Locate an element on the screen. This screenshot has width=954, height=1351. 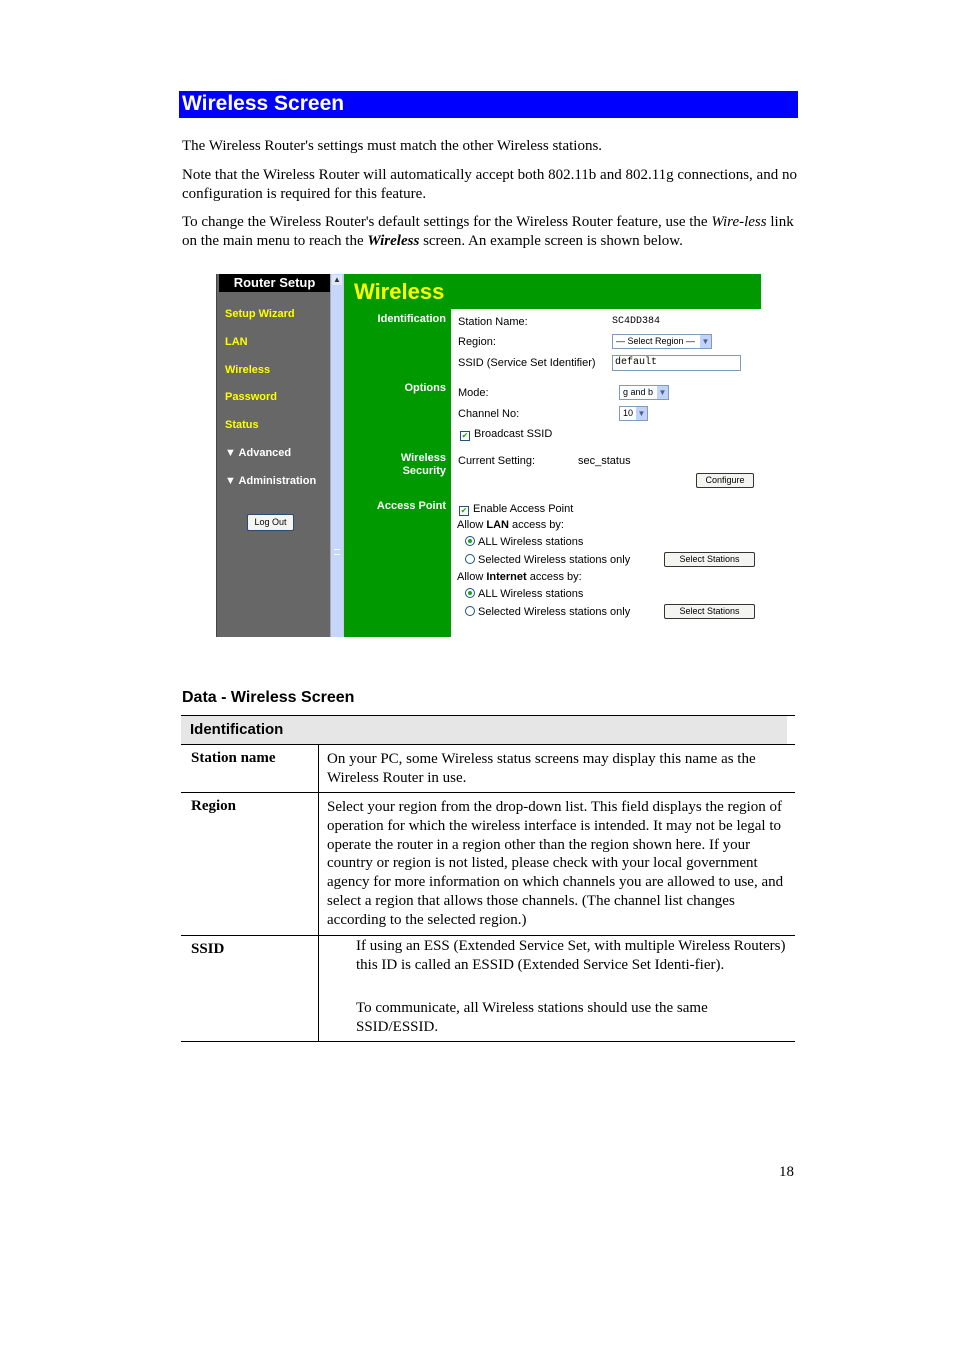
sidebar-item-lan: LAN is located at coordinates (236, 342).